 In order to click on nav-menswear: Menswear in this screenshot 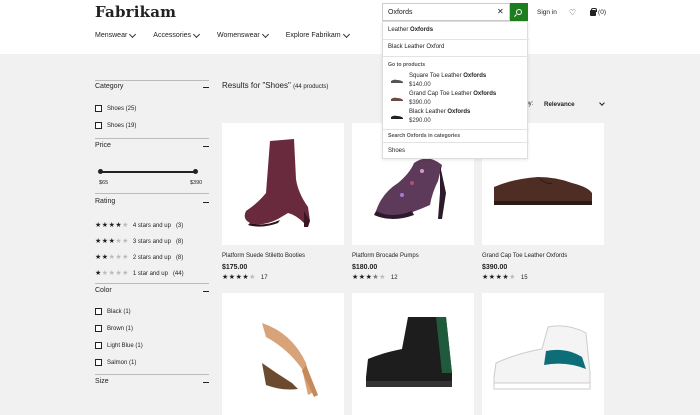, I will do `click(116, 34)`.